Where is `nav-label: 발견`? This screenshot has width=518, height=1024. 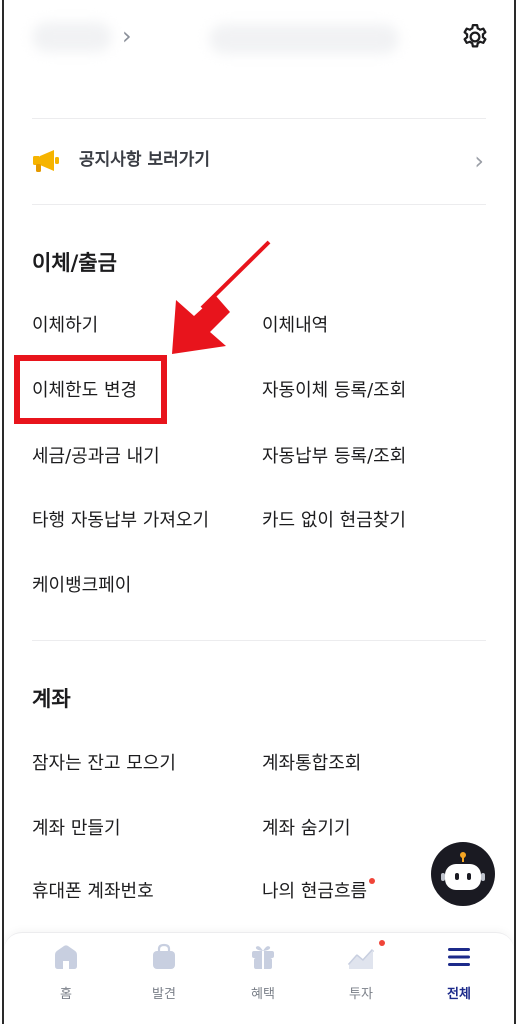 nav-label: 발견 is located at coordinates (164, 994).